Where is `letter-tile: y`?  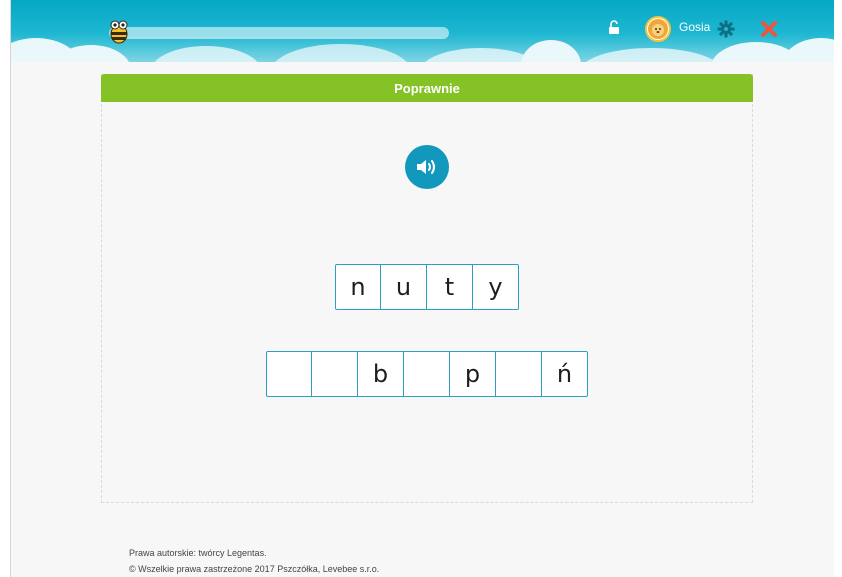
letter-tile: y is located at coordinates (496, 287).